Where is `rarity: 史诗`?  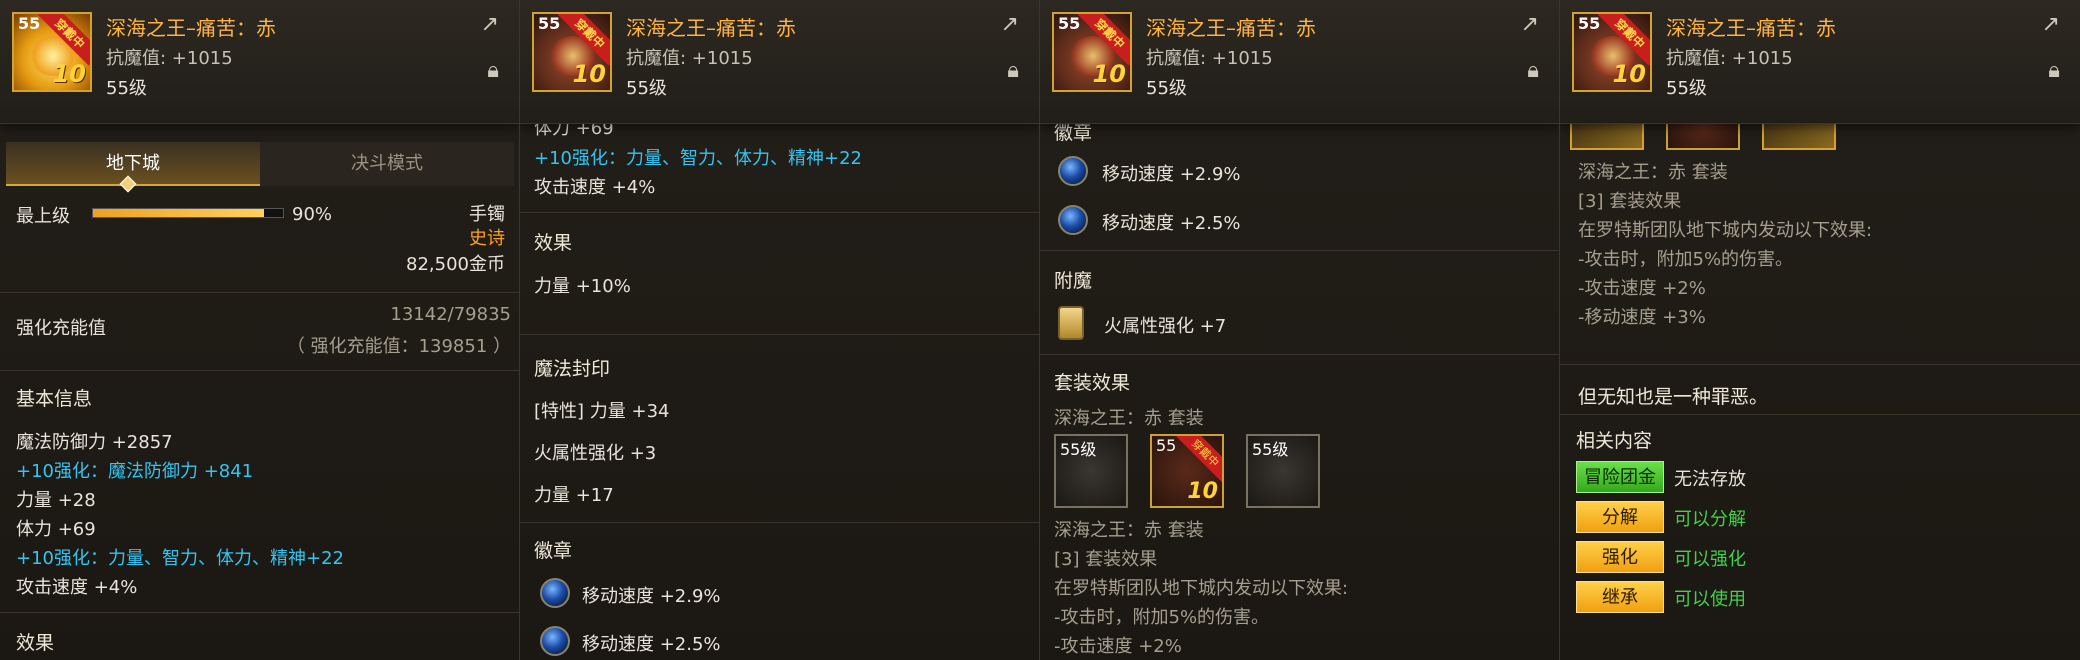
rarity: 史诗 is located at coordinates (487, 238).